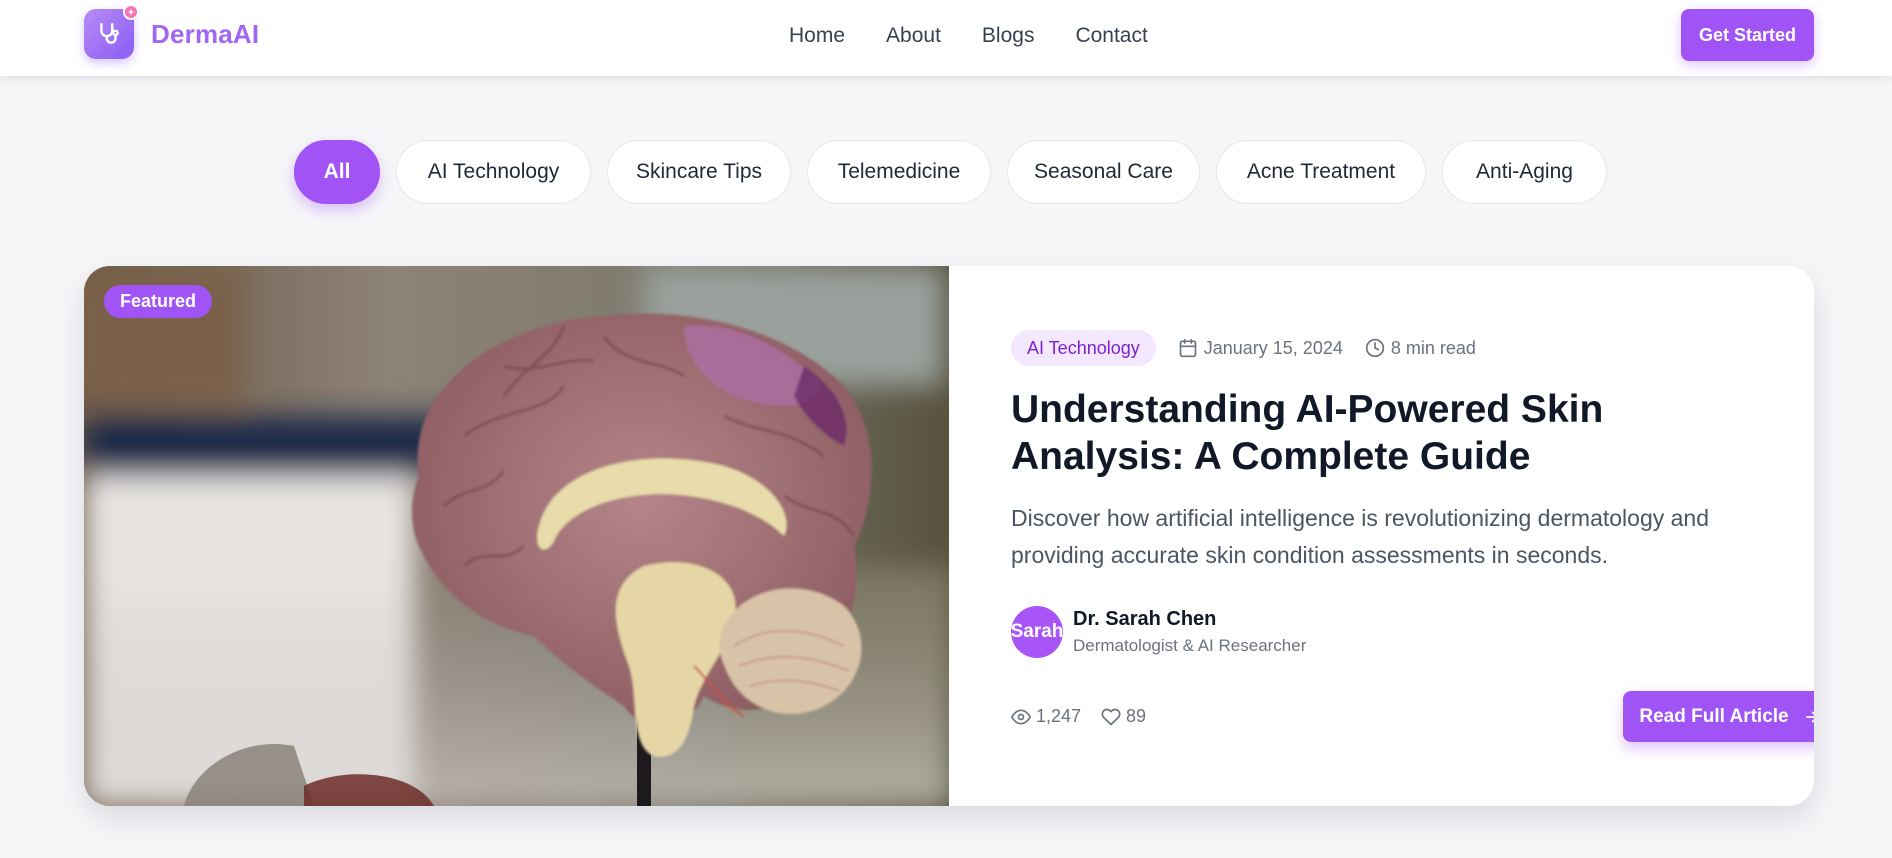  What do you see at coordinates (1059, 716) in the screenshot?
I see `views-count: 1,247` at bounding box center [1059, 716].